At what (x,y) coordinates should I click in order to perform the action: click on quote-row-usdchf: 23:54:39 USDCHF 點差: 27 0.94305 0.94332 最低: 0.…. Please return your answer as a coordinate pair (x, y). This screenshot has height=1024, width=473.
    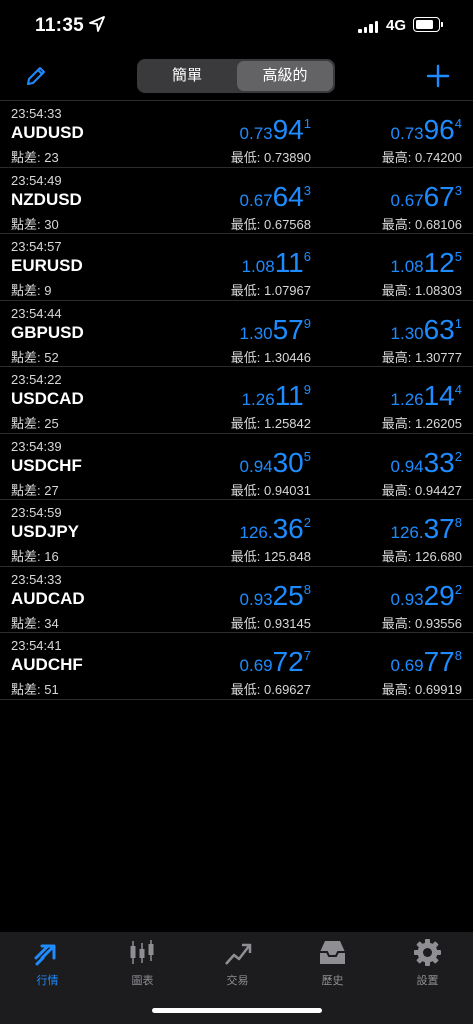
    Looking at the image, I should click on (236, 467).